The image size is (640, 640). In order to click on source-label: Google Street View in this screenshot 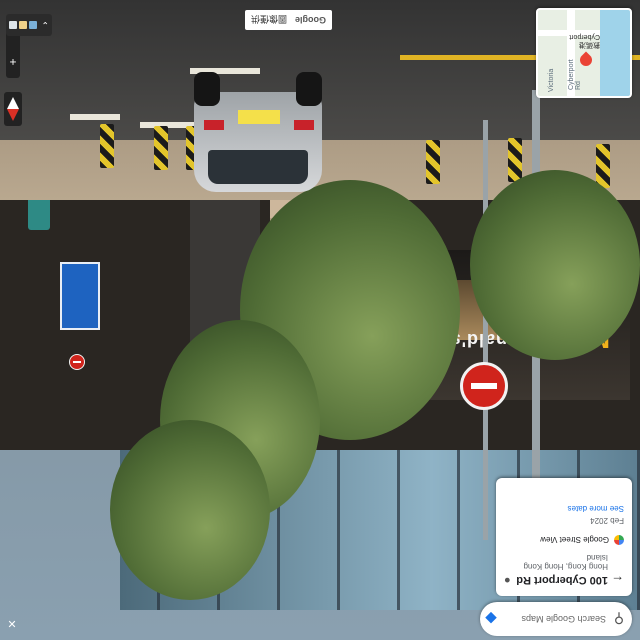, I will do `click(574, 540)`.